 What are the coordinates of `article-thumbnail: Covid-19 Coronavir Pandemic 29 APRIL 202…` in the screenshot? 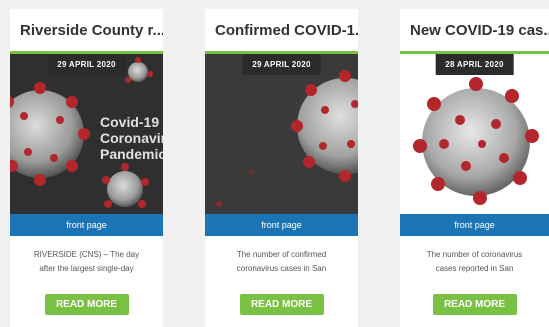 It's located at (86, 134).